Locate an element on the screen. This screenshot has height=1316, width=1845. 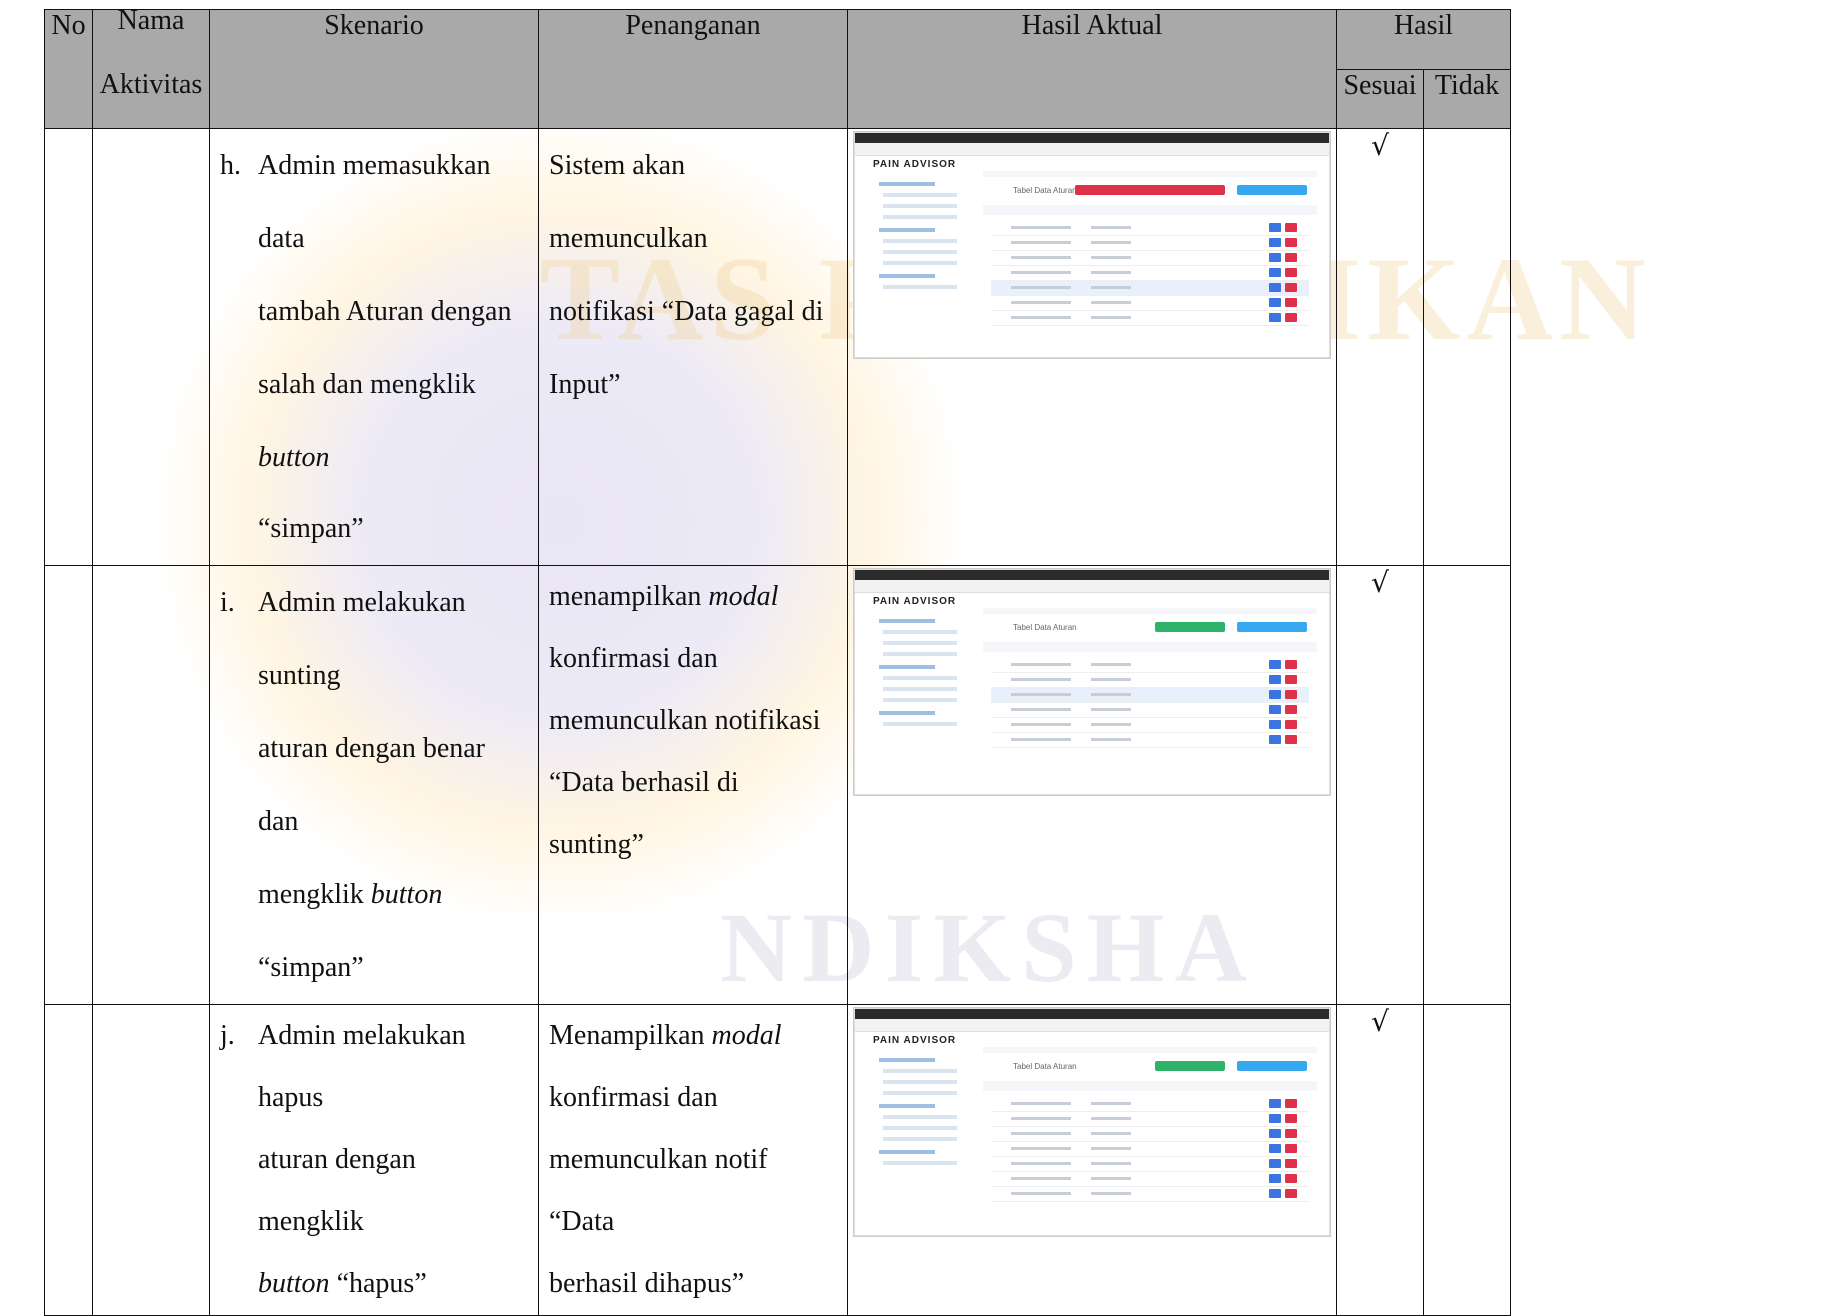
penanganan-line: memunculkan notifikasi is located at coordinates (685, 720).